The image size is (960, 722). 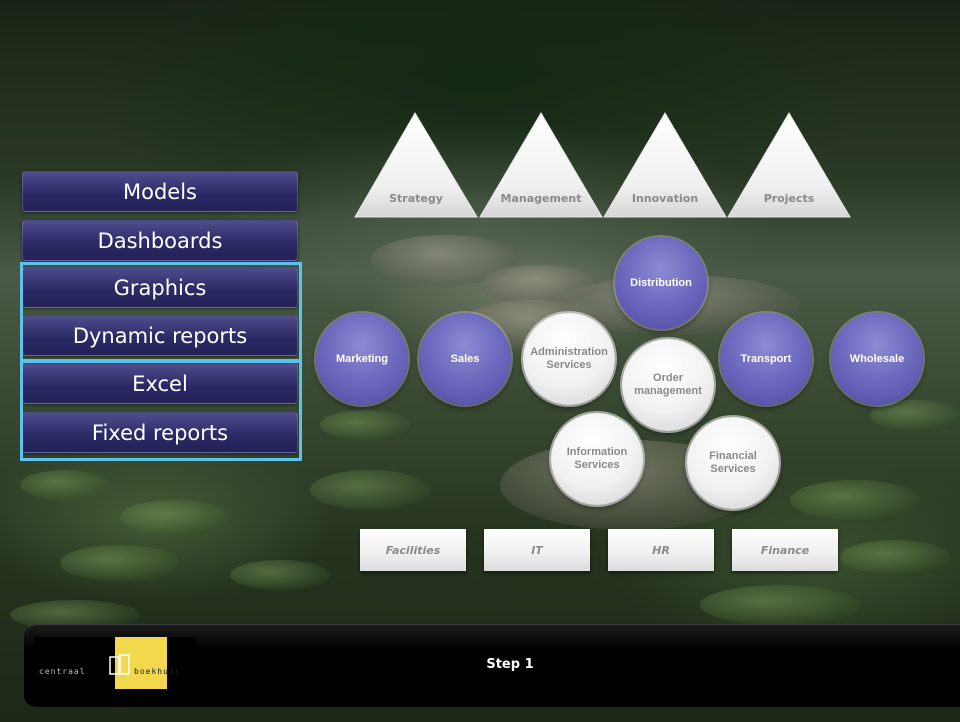 What do you see at coordinates (766, 359) in the screenshot?
I see `transport-bubble: Transport` at bounding box center [766, 359].